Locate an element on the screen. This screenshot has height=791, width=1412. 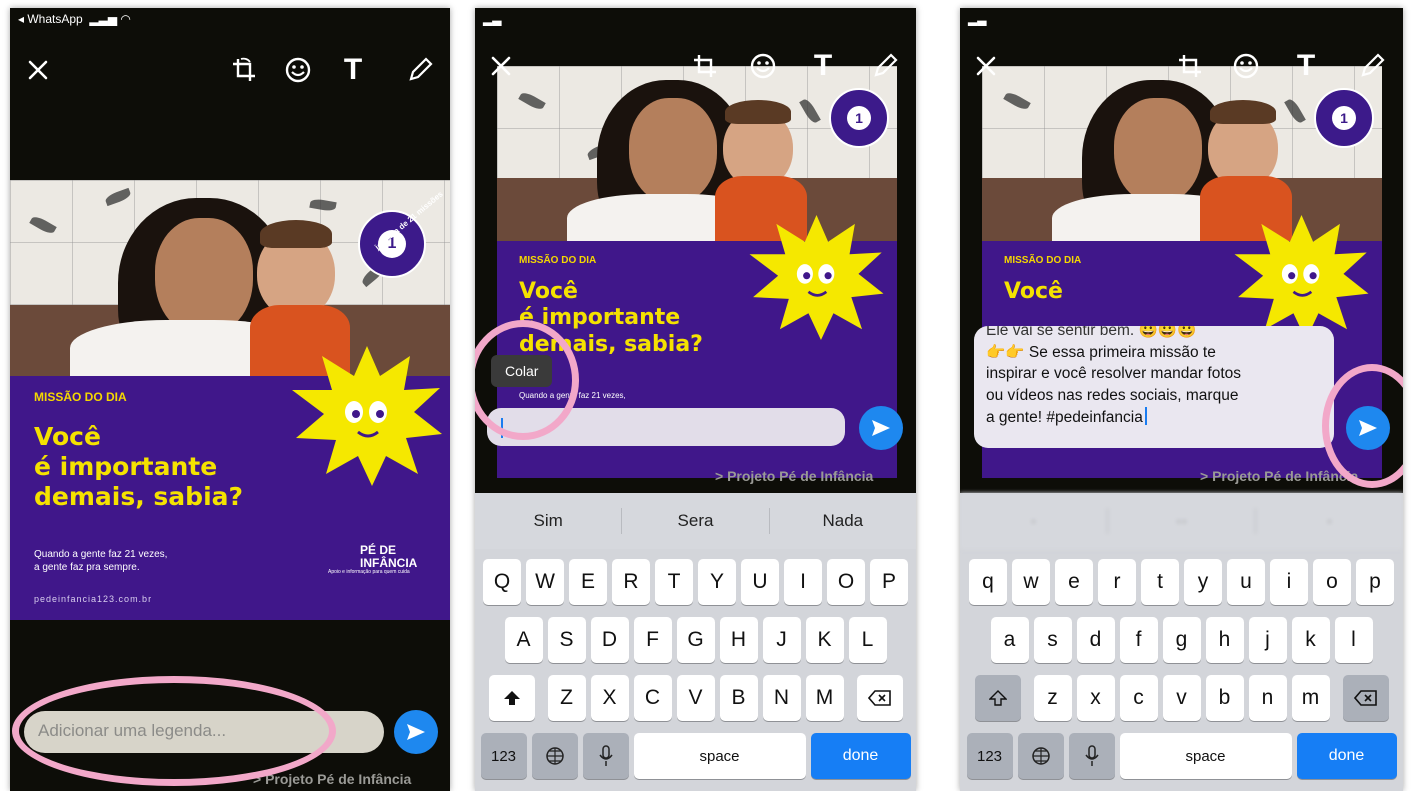
key-w: w is located at coordinates (1031, 582).